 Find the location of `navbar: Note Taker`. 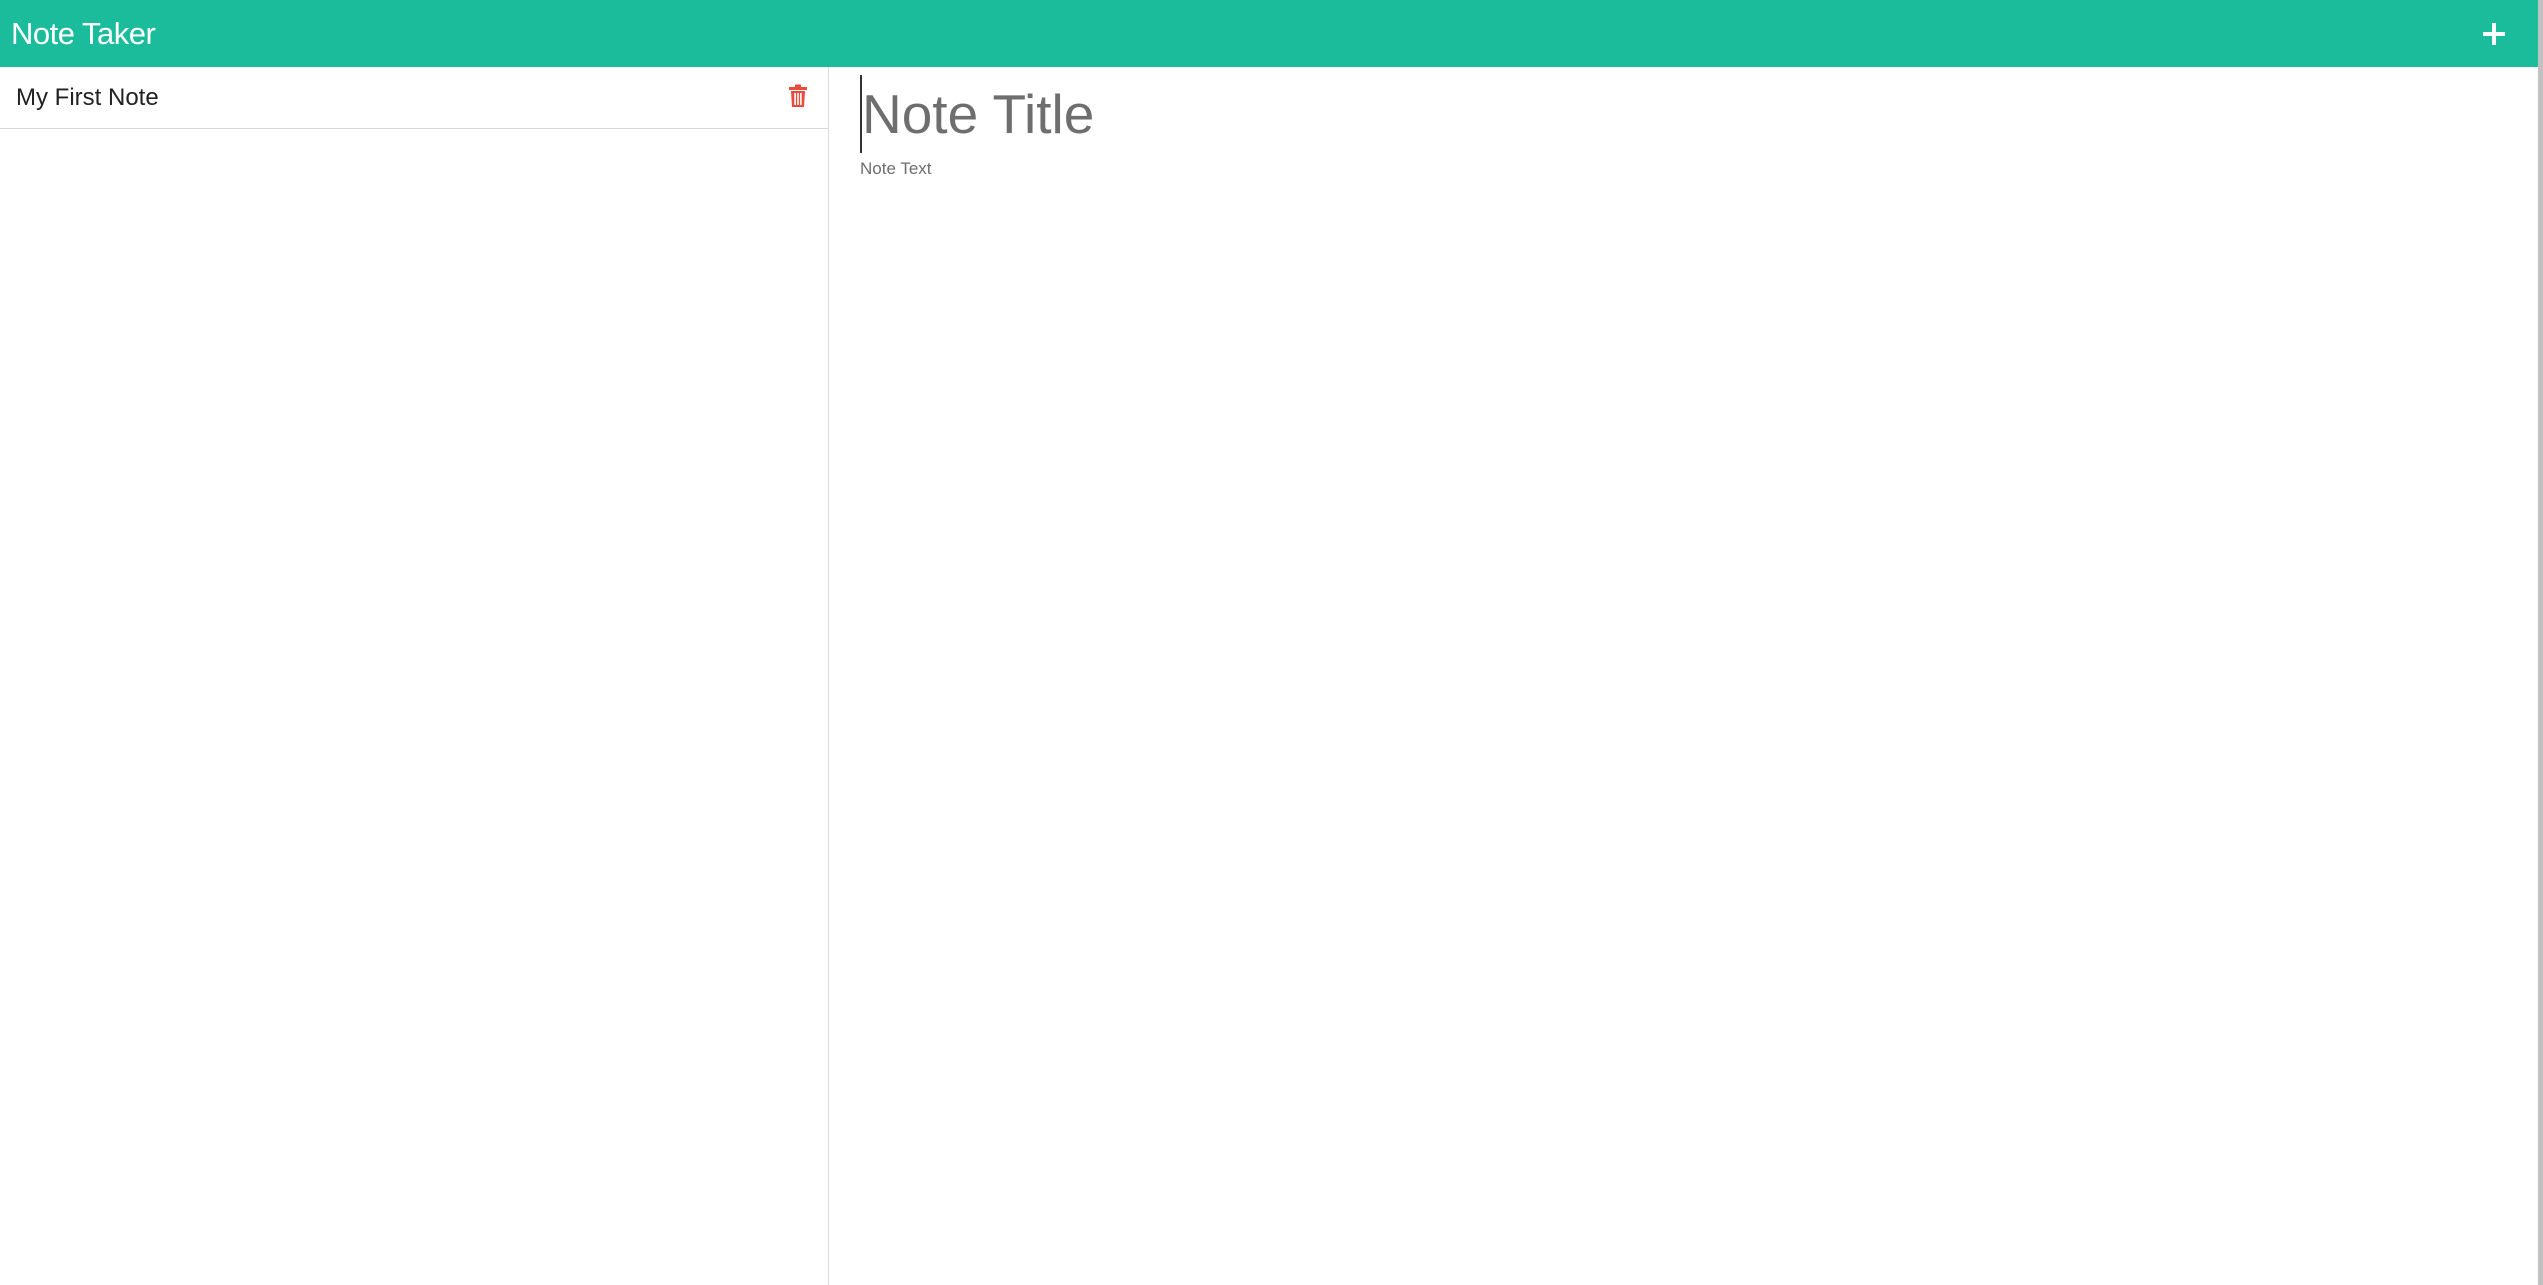

navbar: Note Taker is located at coordinates (1269, 33).